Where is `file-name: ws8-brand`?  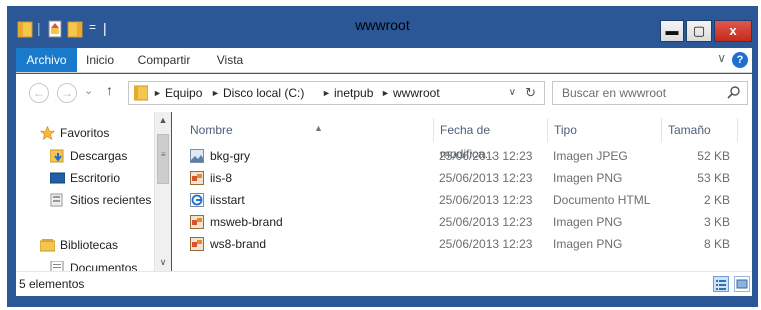 file-name: ws8-brand is located at coordinates (238, 244).